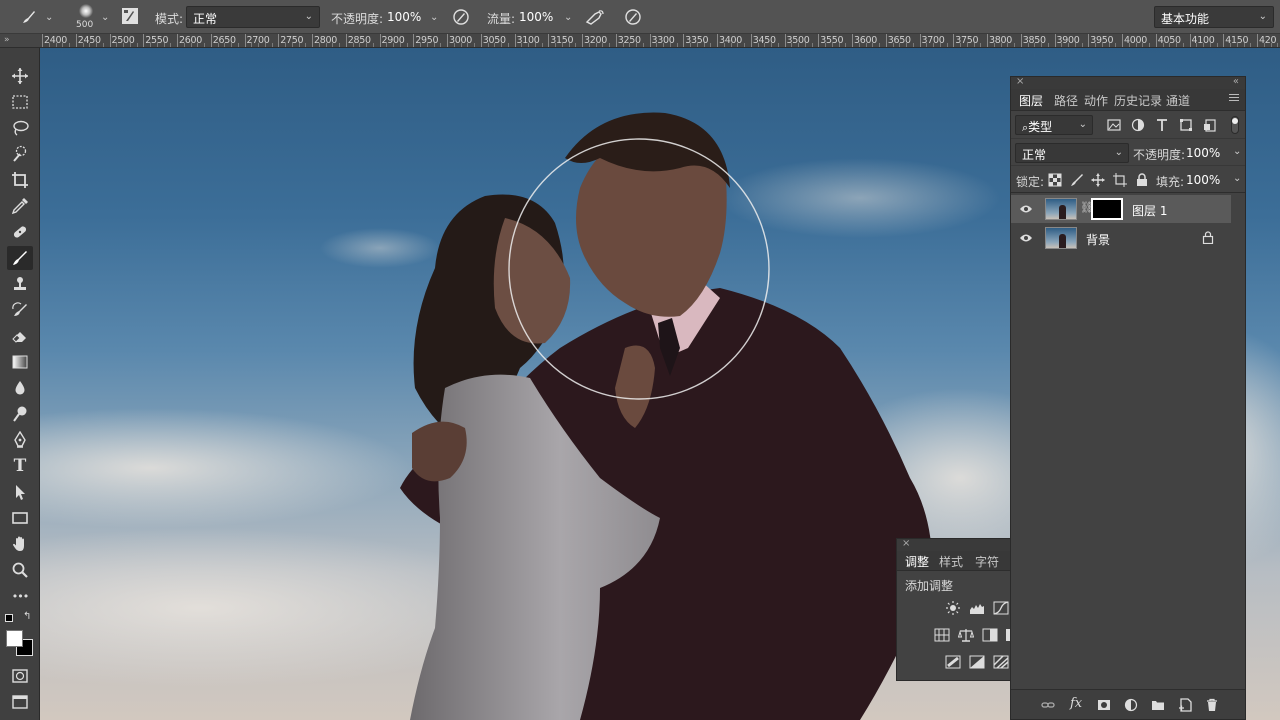 The width and height of the screenshot is (1280, 720). Describe the element at coordinates (1031, 100) in the screenshot. I see `tab-layers: 图层` at that location.